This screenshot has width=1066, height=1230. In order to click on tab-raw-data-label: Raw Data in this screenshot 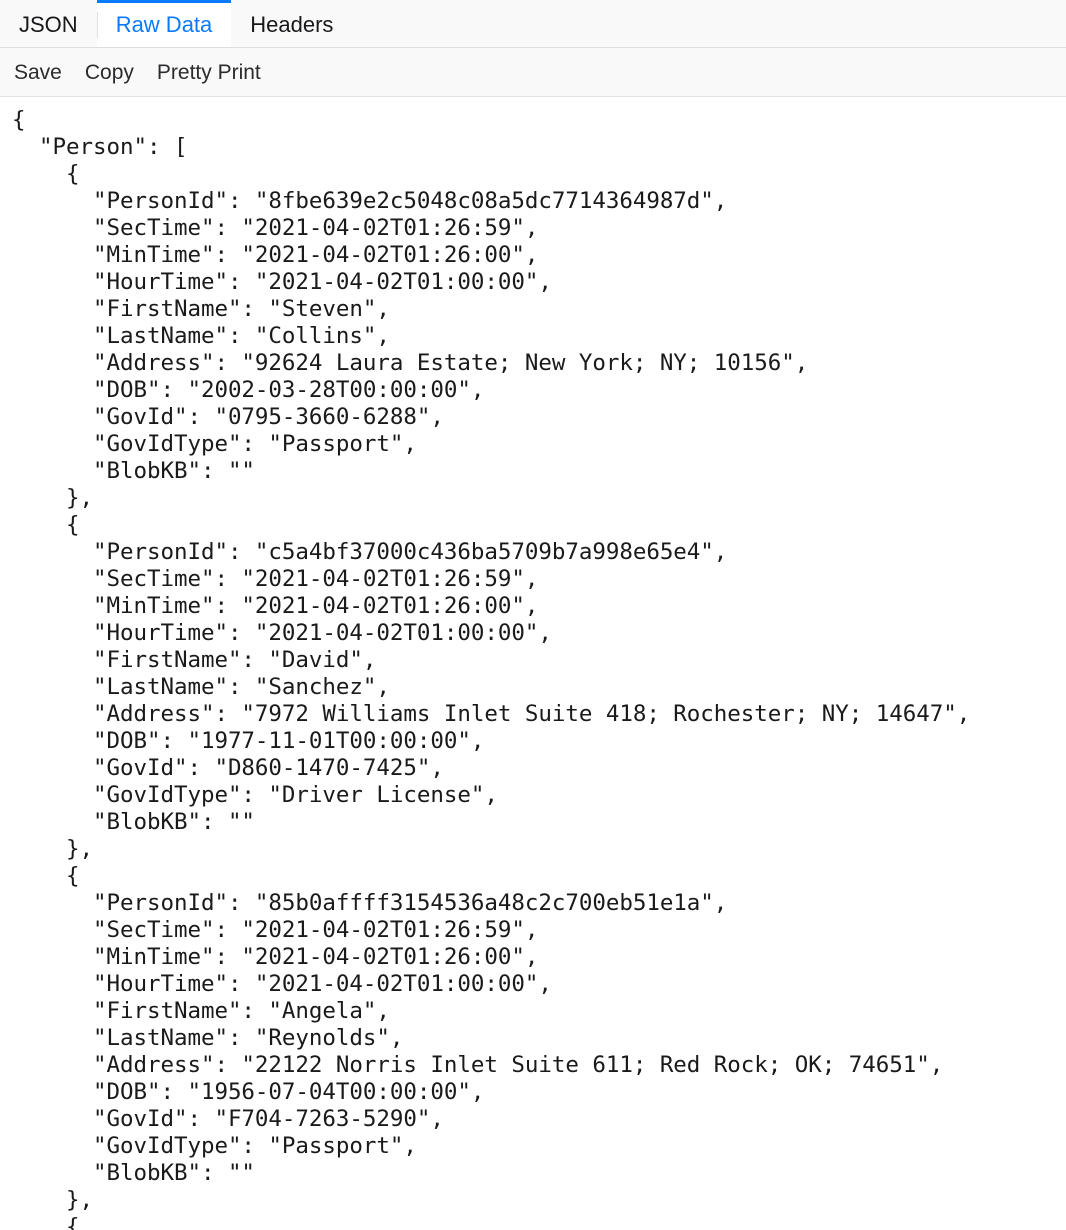, I will do `click(164, 24)`.